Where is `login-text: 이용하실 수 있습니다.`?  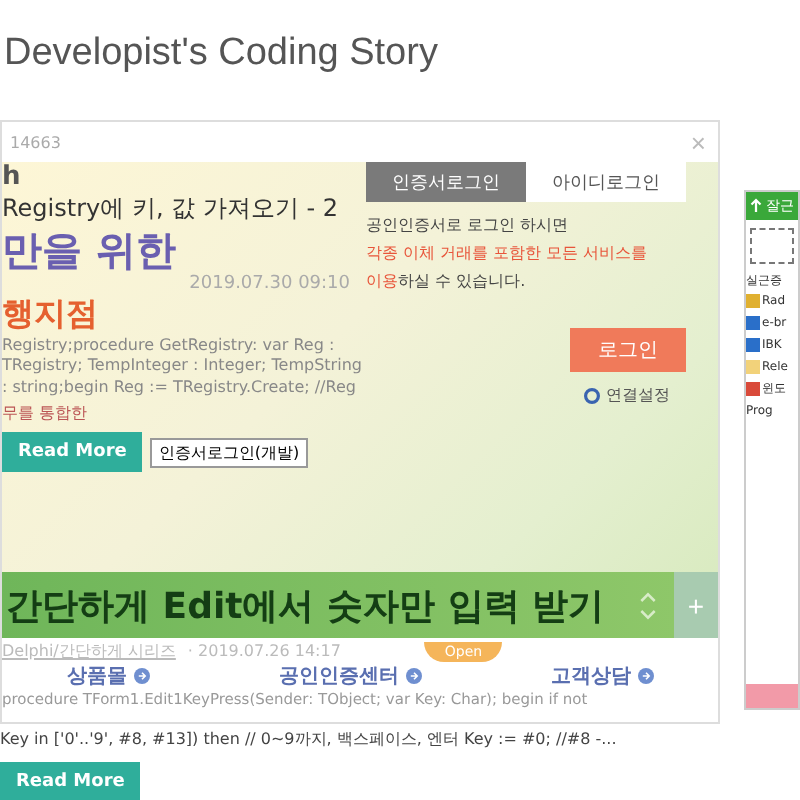
login-text: 이용하실 수 있습니다. is located at coordinates (446, 281).